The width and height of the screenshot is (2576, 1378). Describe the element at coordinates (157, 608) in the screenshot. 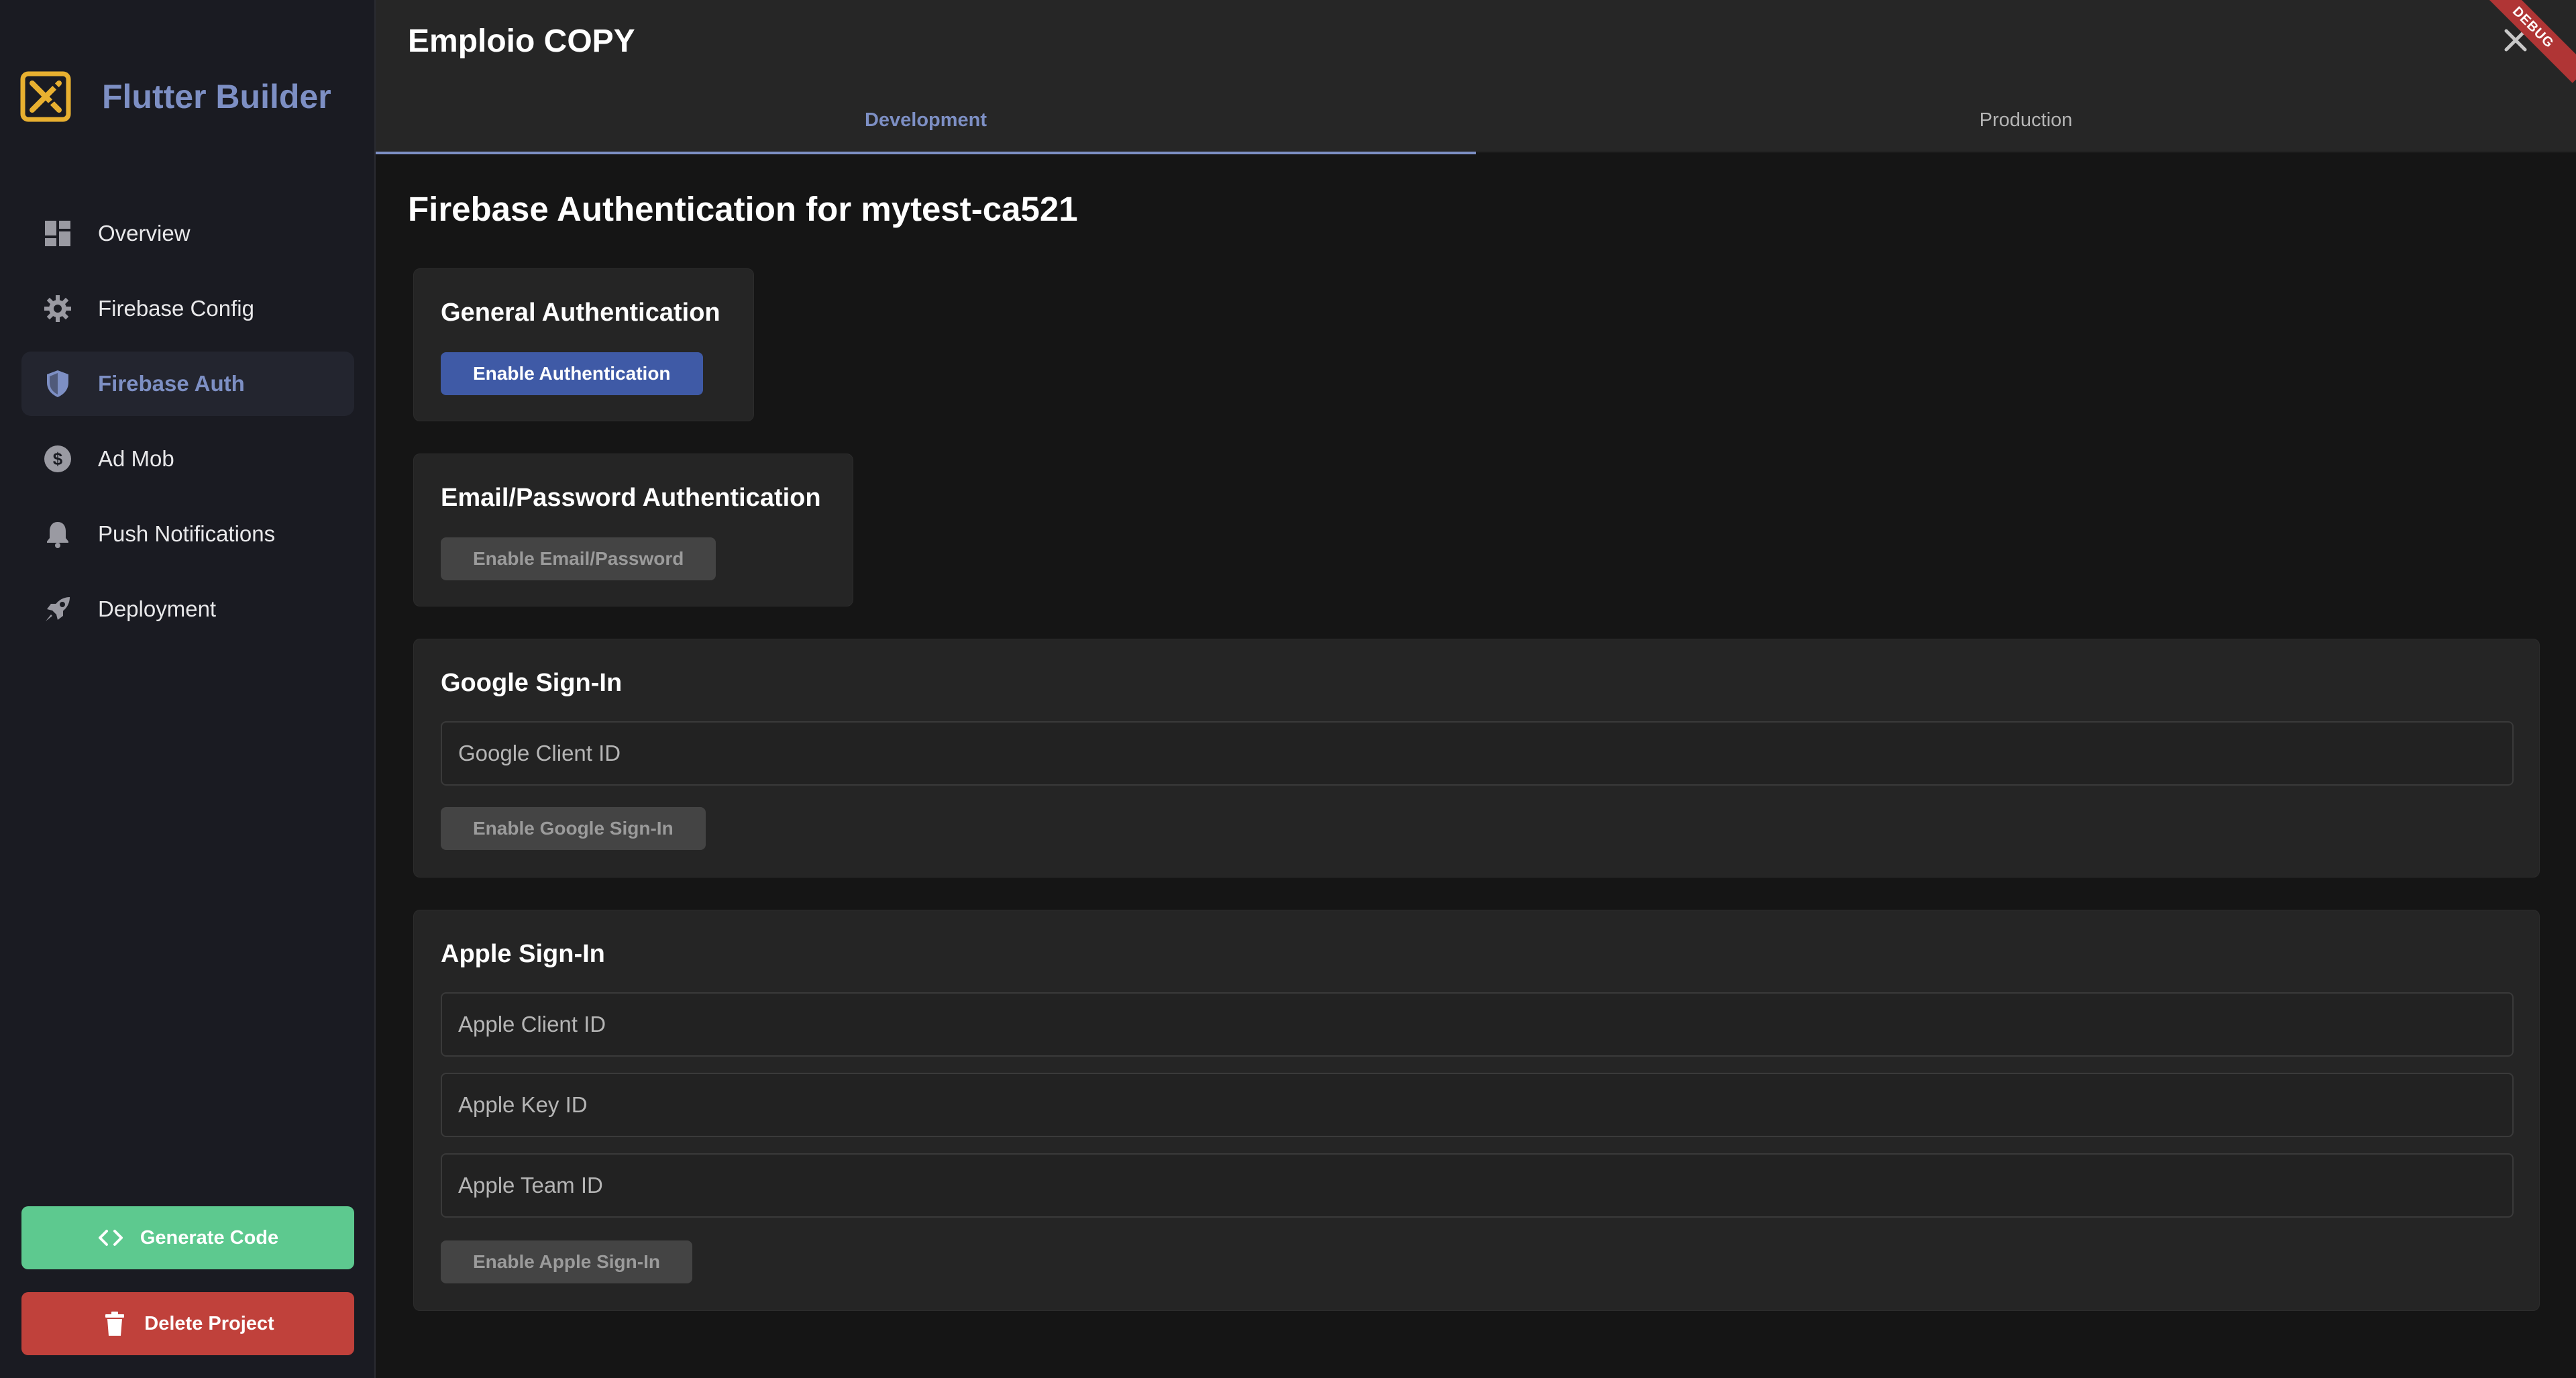

I see `sidebar-item-label: Deployment` at that location.